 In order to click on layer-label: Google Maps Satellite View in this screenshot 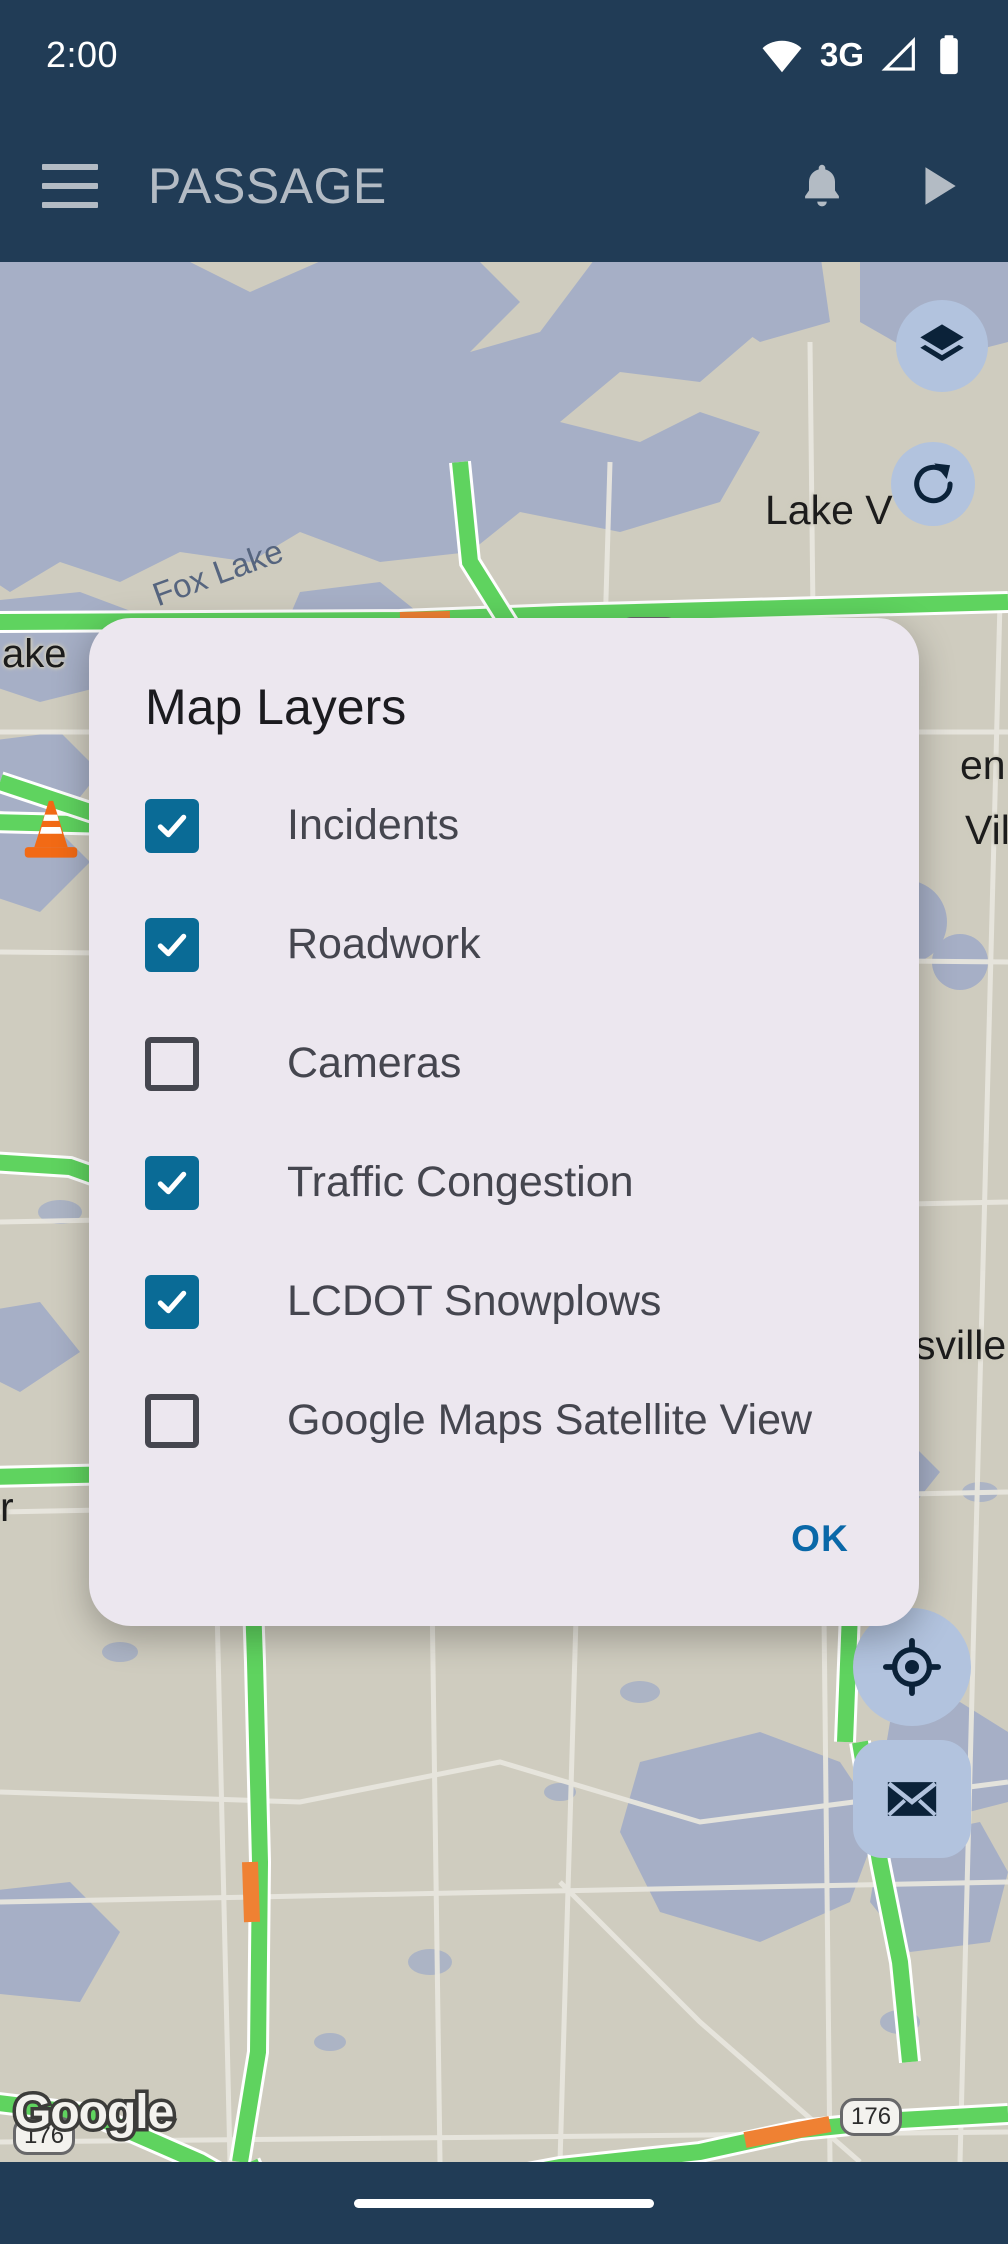, I will do `click(550, 1420)`.